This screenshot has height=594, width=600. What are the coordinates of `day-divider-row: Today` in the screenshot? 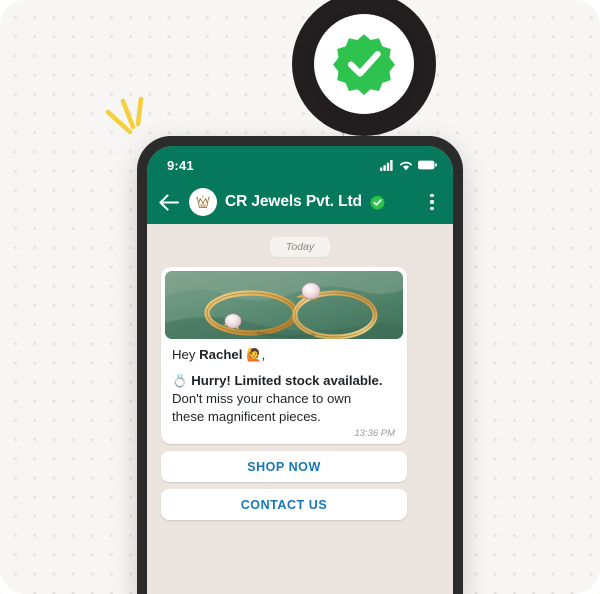 It's located at (300, 247).